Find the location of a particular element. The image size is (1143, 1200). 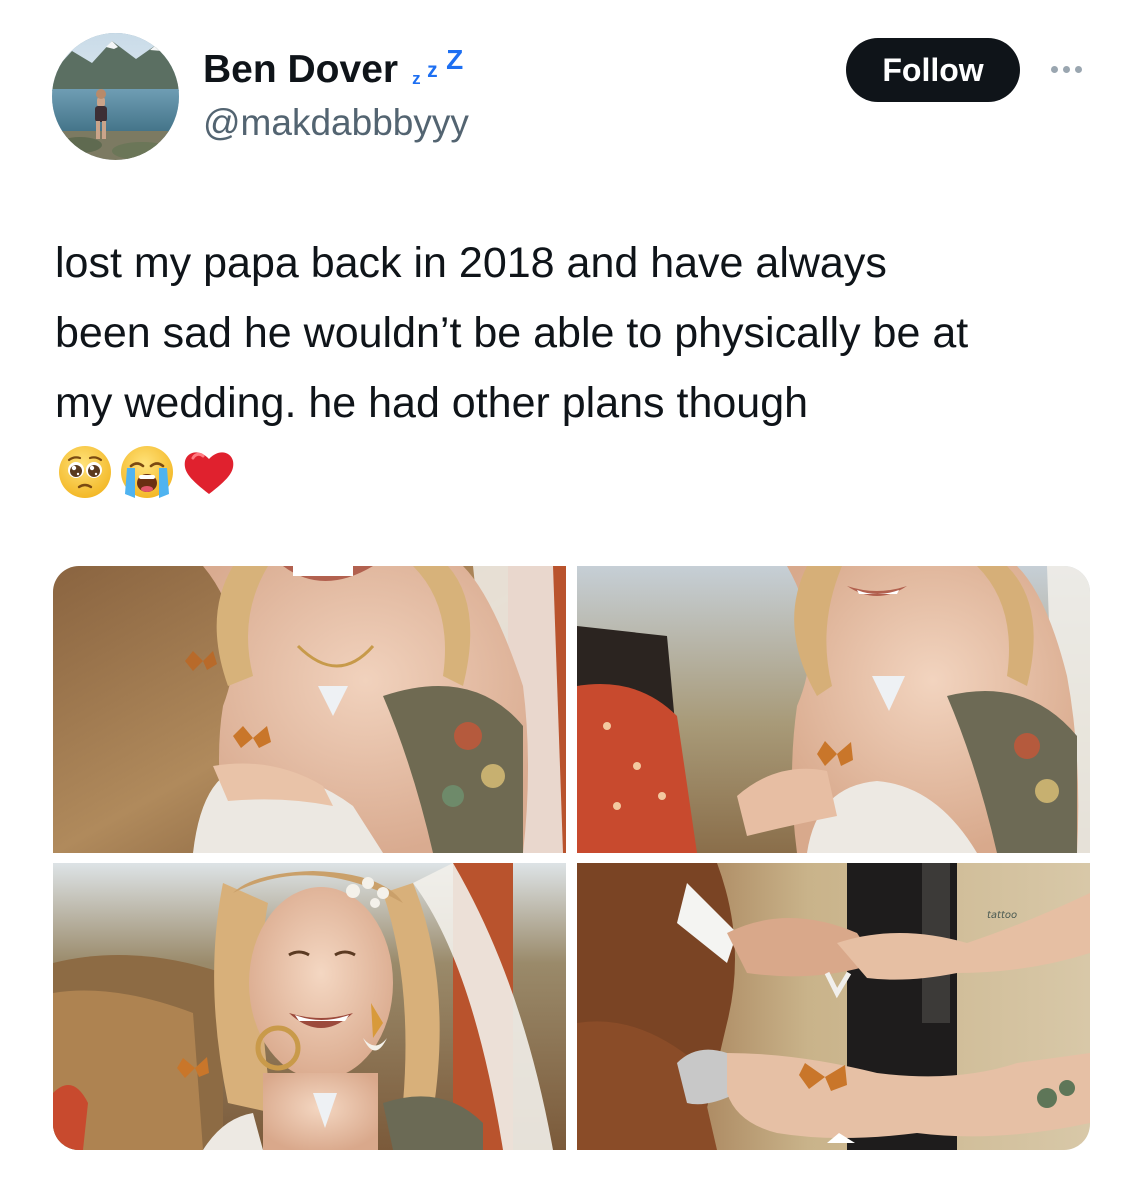

user-handle: @makdabbbyyy is located at coordinates (336, 123).